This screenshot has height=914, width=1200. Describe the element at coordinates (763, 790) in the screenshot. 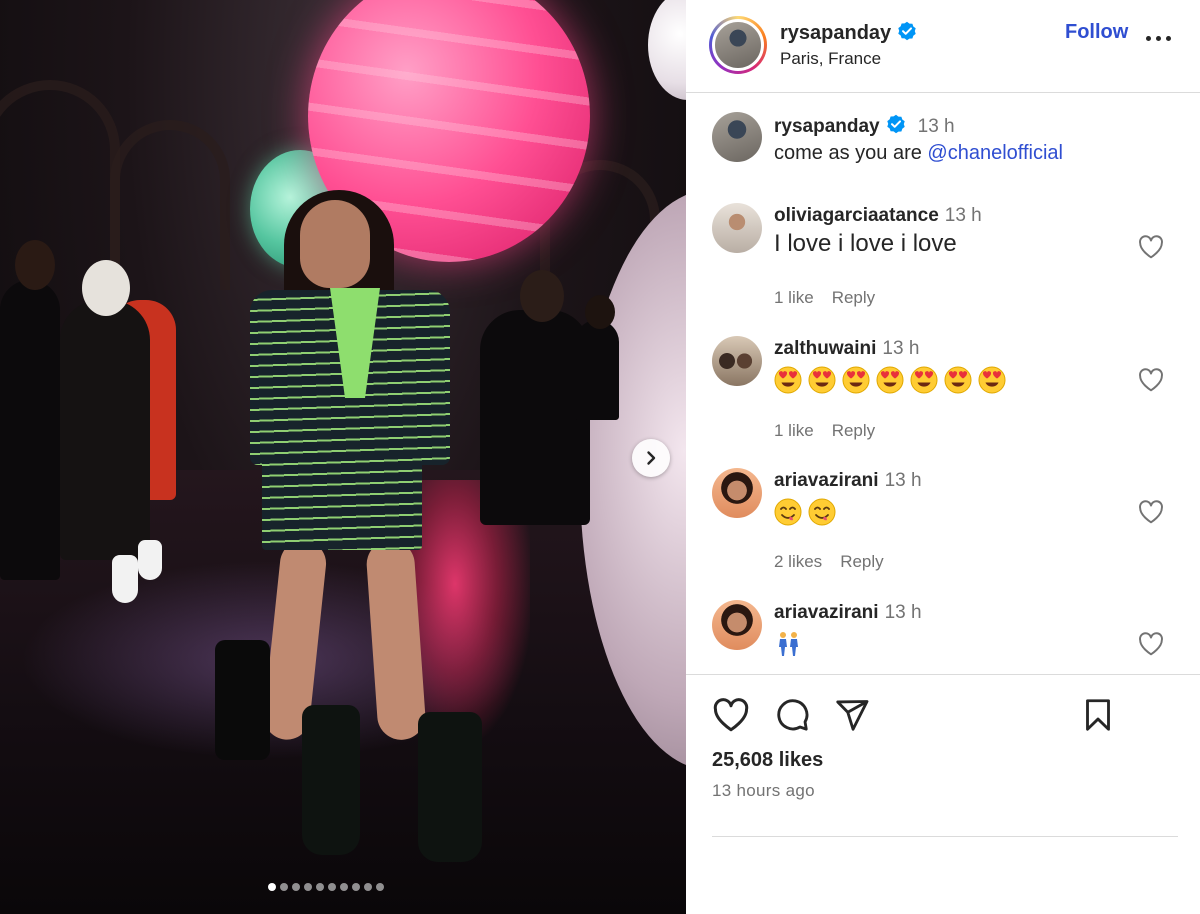

I see `post-timestamp: 13 hours ago` at that location.